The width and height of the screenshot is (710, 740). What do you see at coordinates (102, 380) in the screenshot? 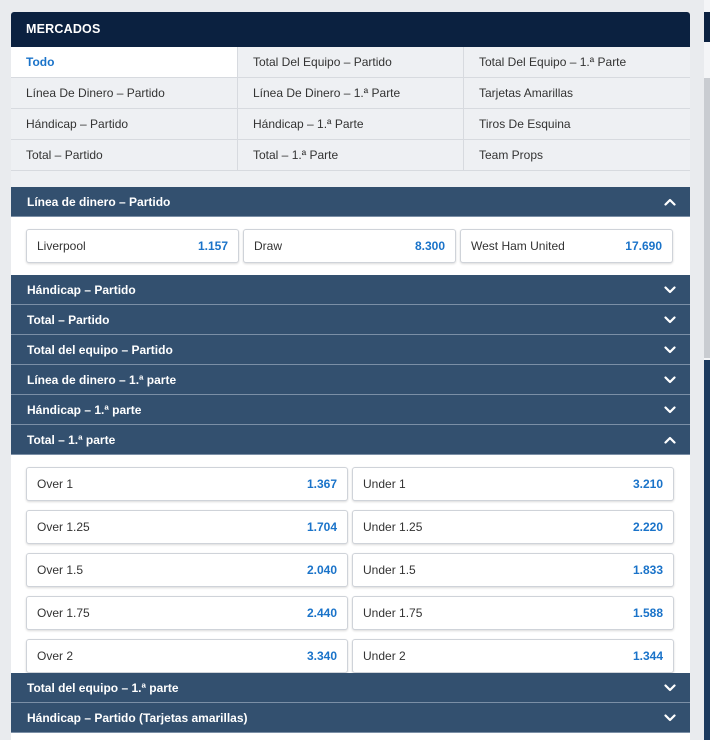
I see `section-title: Línea de dinero – 1.ª parte` at bounding box center [102, 380].